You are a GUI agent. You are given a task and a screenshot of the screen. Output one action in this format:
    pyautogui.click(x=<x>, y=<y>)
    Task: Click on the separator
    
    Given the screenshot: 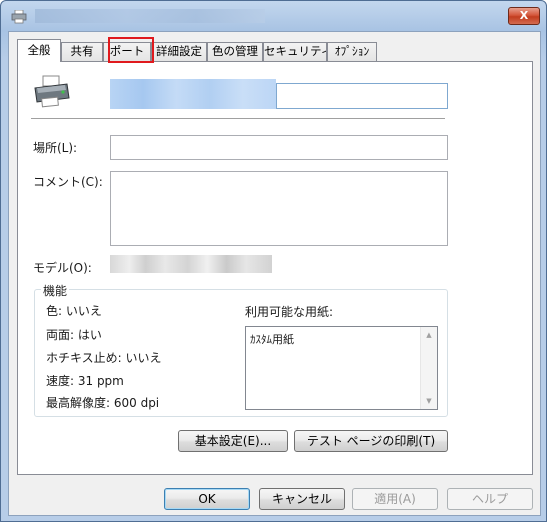 What is the action you would take?
    pyautogui.click(x=238, y=118)
    